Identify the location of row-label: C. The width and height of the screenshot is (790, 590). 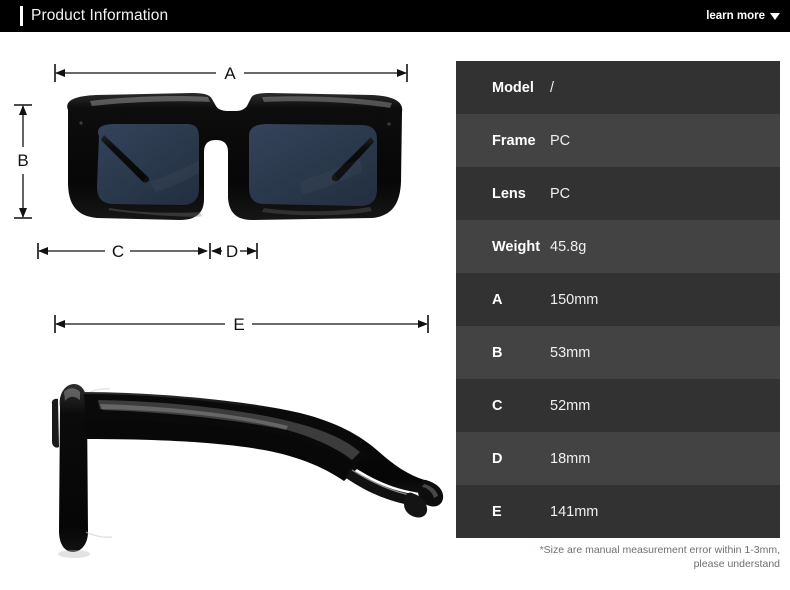
(497, 405).